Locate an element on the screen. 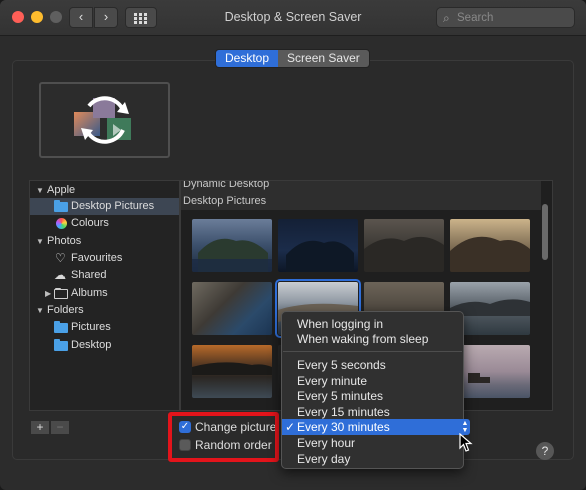 Image resolution: width=586 pixels, height=490 pixels. desktop-preview is located at coordinates (104, 120).